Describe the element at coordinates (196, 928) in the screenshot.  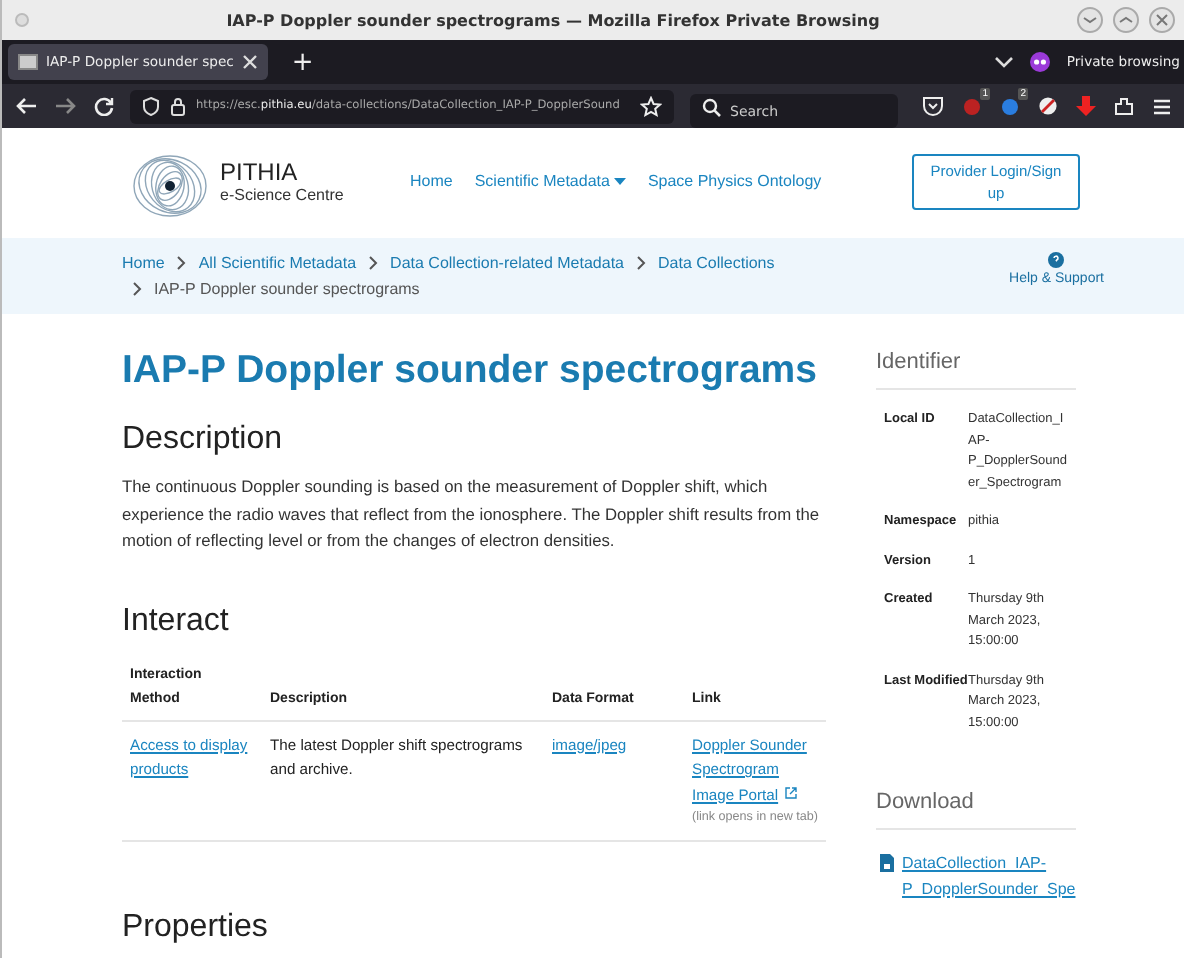
I see `section-heading: Properties` at that location.